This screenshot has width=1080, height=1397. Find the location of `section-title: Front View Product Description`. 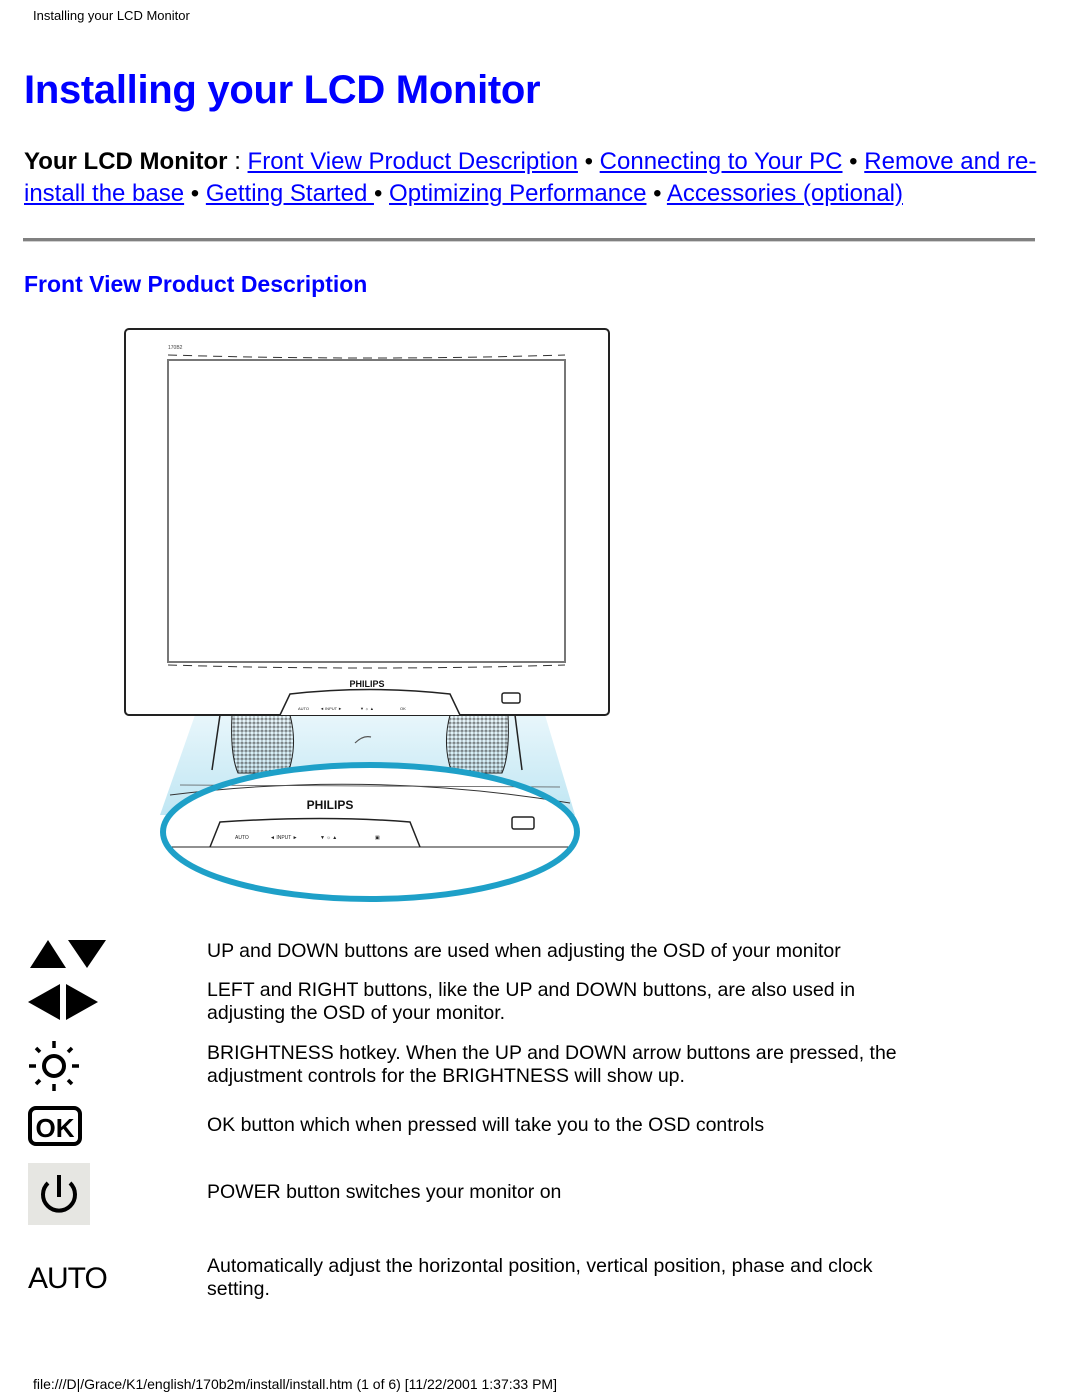

section-title: Front View Product Description is located at coordinates (196, 284).